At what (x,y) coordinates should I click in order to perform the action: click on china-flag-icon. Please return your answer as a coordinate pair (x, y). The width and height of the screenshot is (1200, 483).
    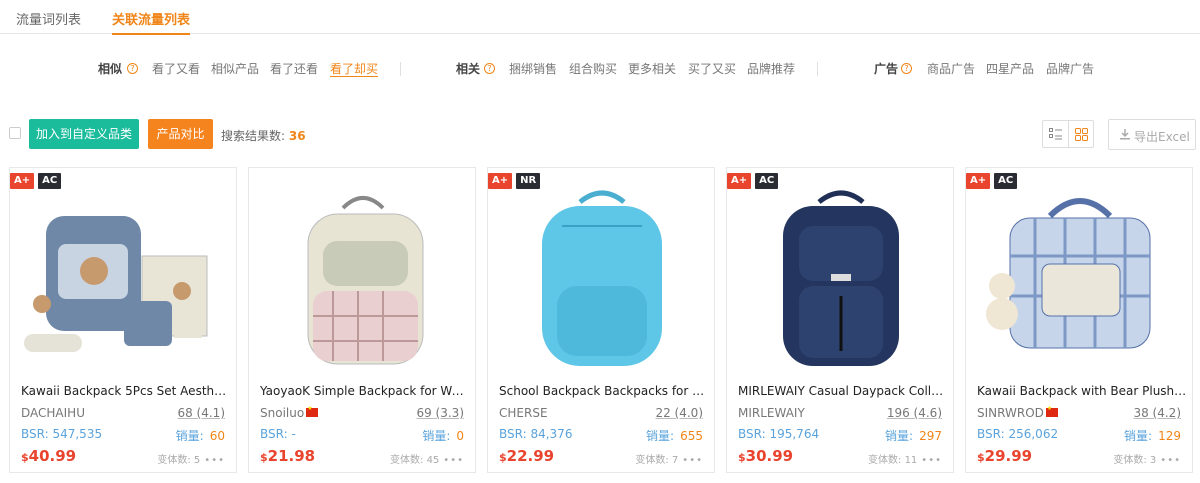
    Looking at the image, I should click on (1051, 411).